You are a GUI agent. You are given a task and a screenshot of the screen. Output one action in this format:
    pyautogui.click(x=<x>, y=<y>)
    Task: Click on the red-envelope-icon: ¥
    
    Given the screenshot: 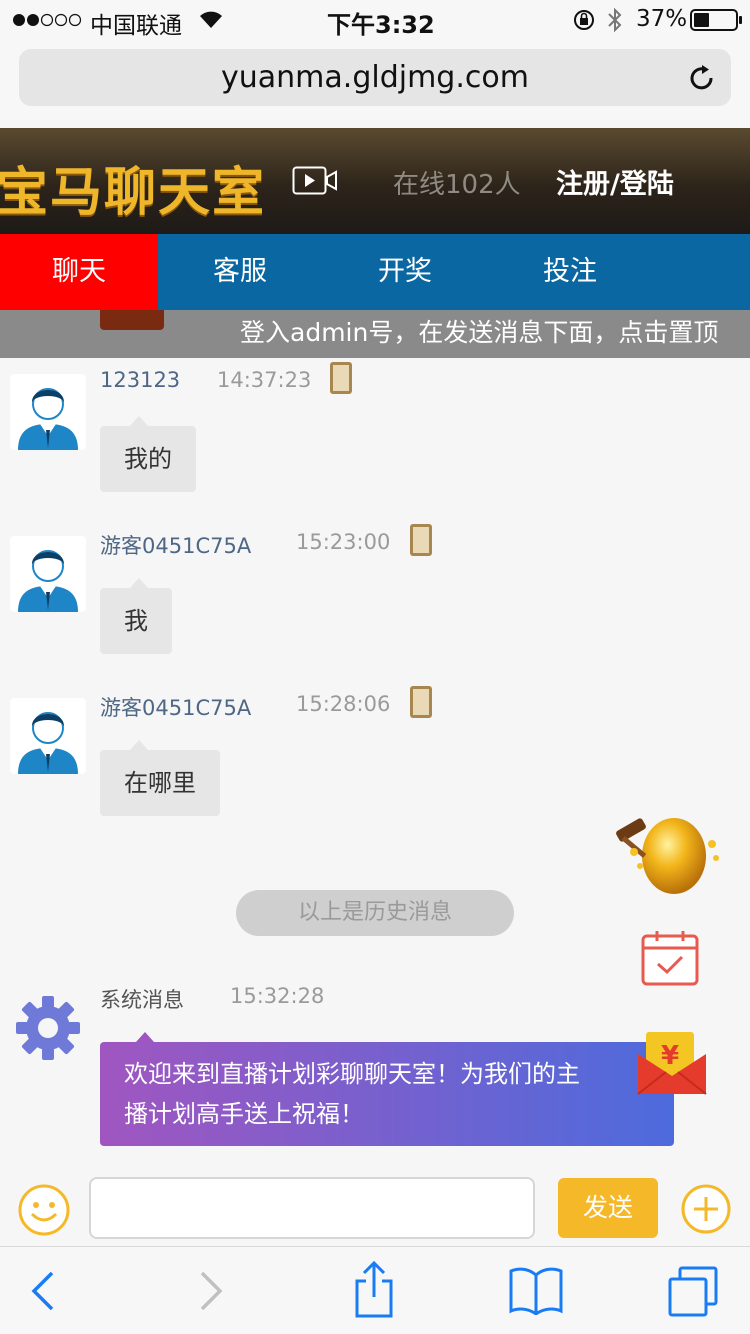 What is the action you would take?
    pyautogui.click(x=672, y=1062)
    